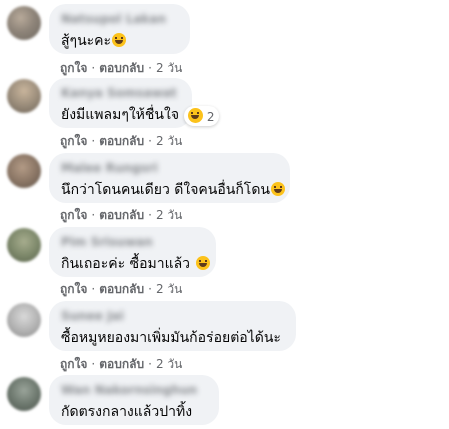 The width and height of the screenshot is (449, 429). Describe the element at coordinates (86, 41) in the screenshot. I see `comment-text-content: สู้ๆนะคะ` at that location.